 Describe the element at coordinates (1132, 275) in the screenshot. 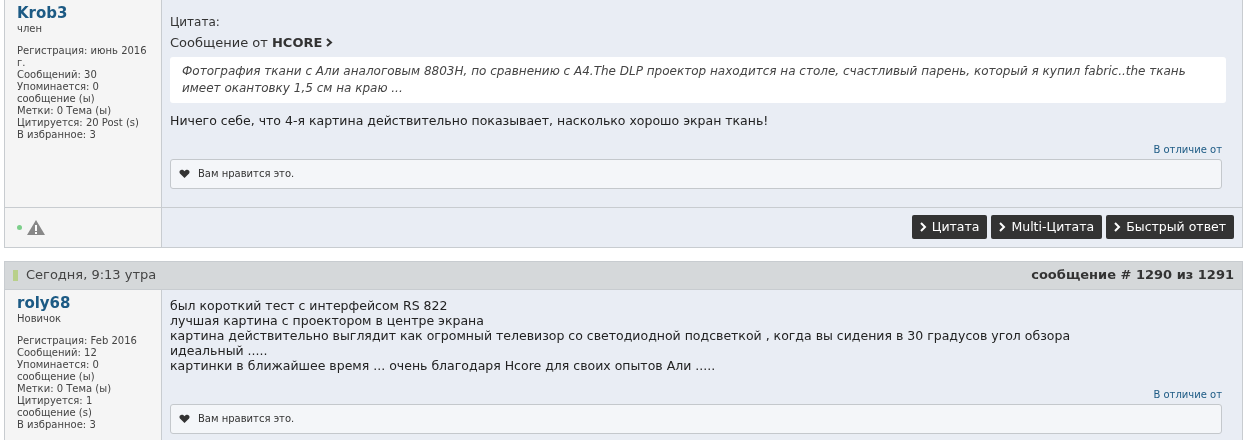

I see `post-number: сообщение # 1290 из 1291` at that location.